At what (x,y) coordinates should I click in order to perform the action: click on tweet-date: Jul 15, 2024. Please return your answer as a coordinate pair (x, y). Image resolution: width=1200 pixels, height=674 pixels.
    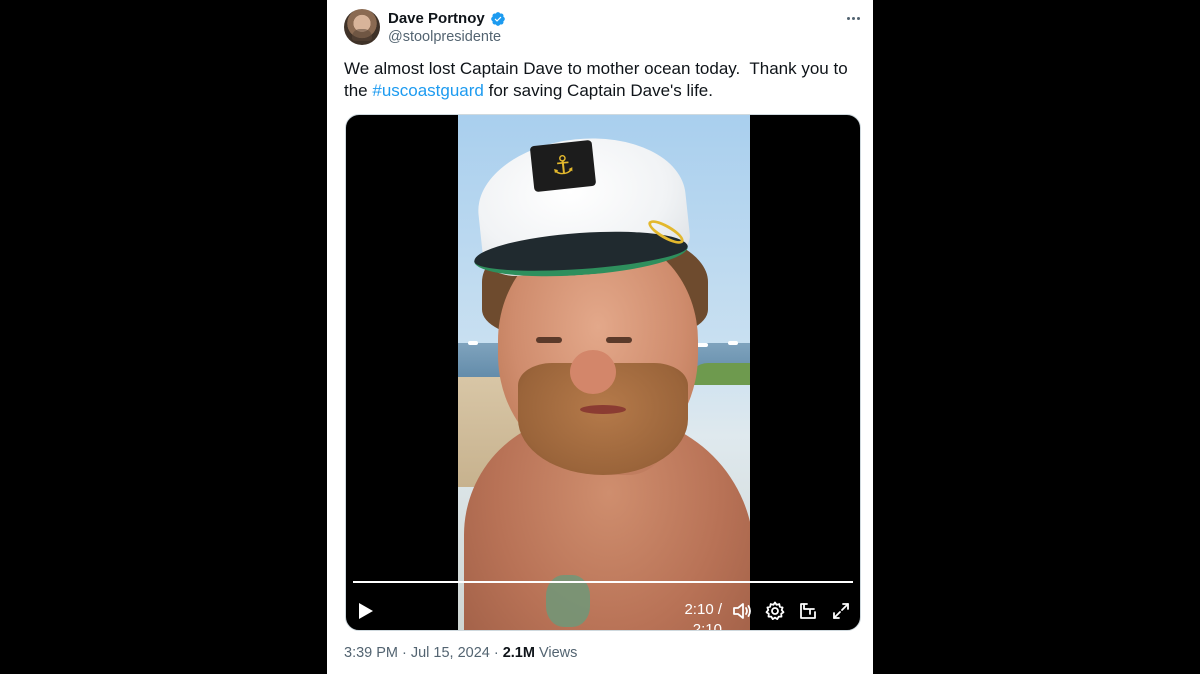
    Looking at the image, I should click on (450, 653).